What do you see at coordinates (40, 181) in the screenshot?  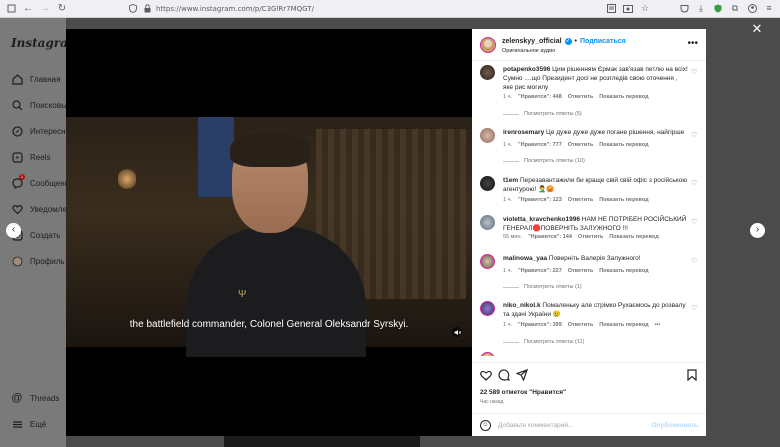 I see `sidebar-item-messages: 1 Сообщени` at bounding box center [40, 181].